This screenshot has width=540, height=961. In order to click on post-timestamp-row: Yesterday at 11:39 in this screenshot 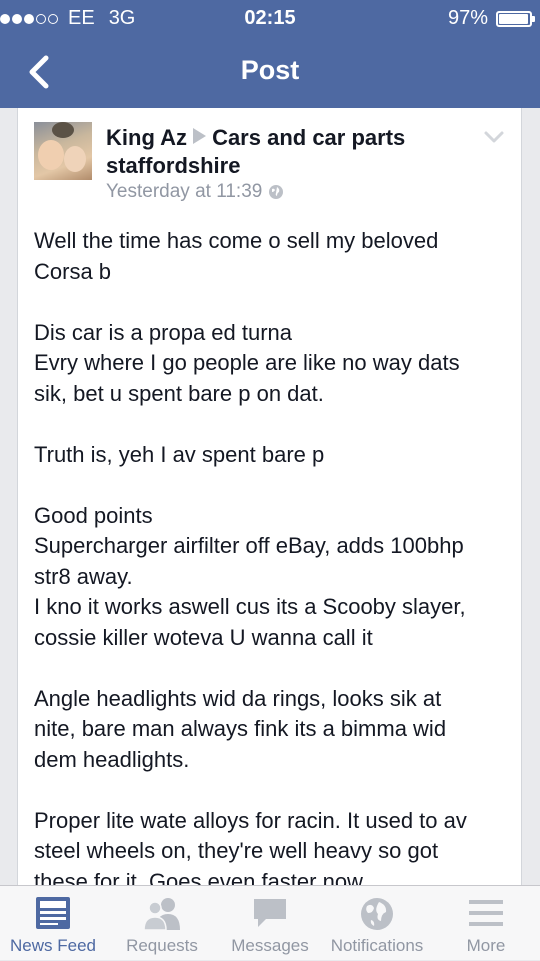, I will do `click(195, 192)`.